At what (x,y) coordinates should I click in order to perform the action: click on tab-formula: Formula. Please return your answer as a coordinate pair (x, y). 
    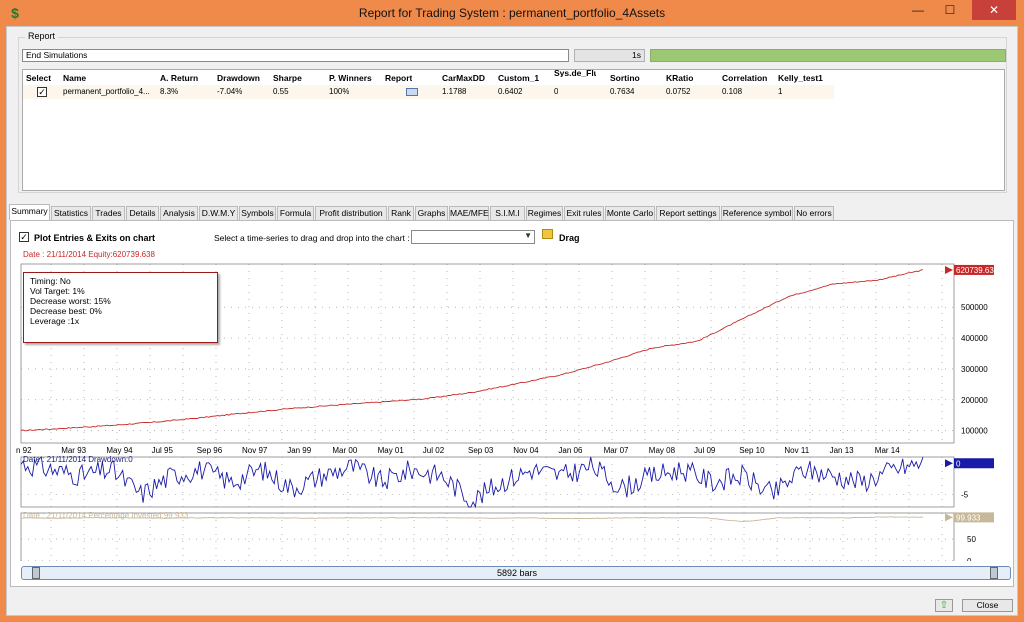
    Looking at the image, I should click on (295, 213).